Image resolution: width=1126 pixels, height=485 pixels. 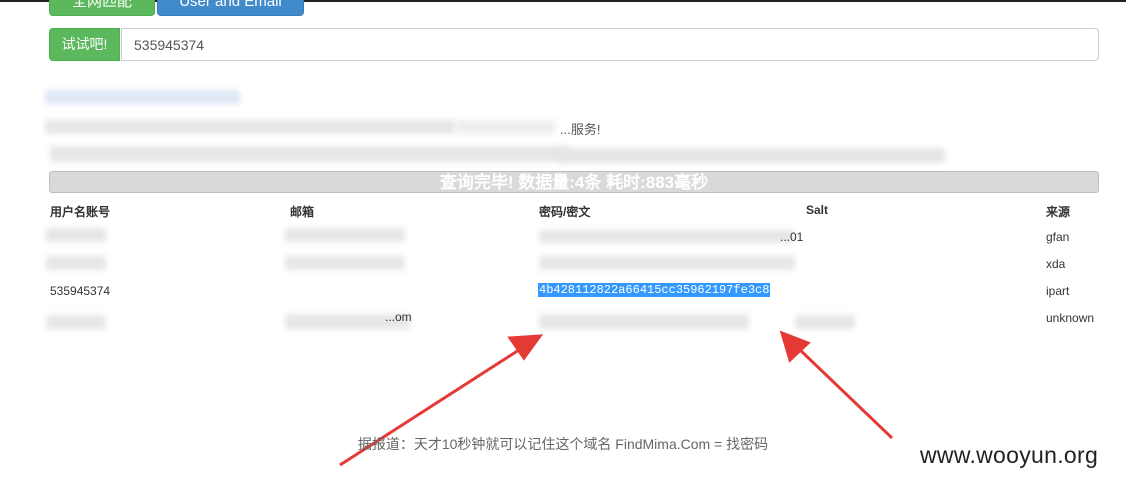 I want to click on arrow-right, so click(x=836, y=385).